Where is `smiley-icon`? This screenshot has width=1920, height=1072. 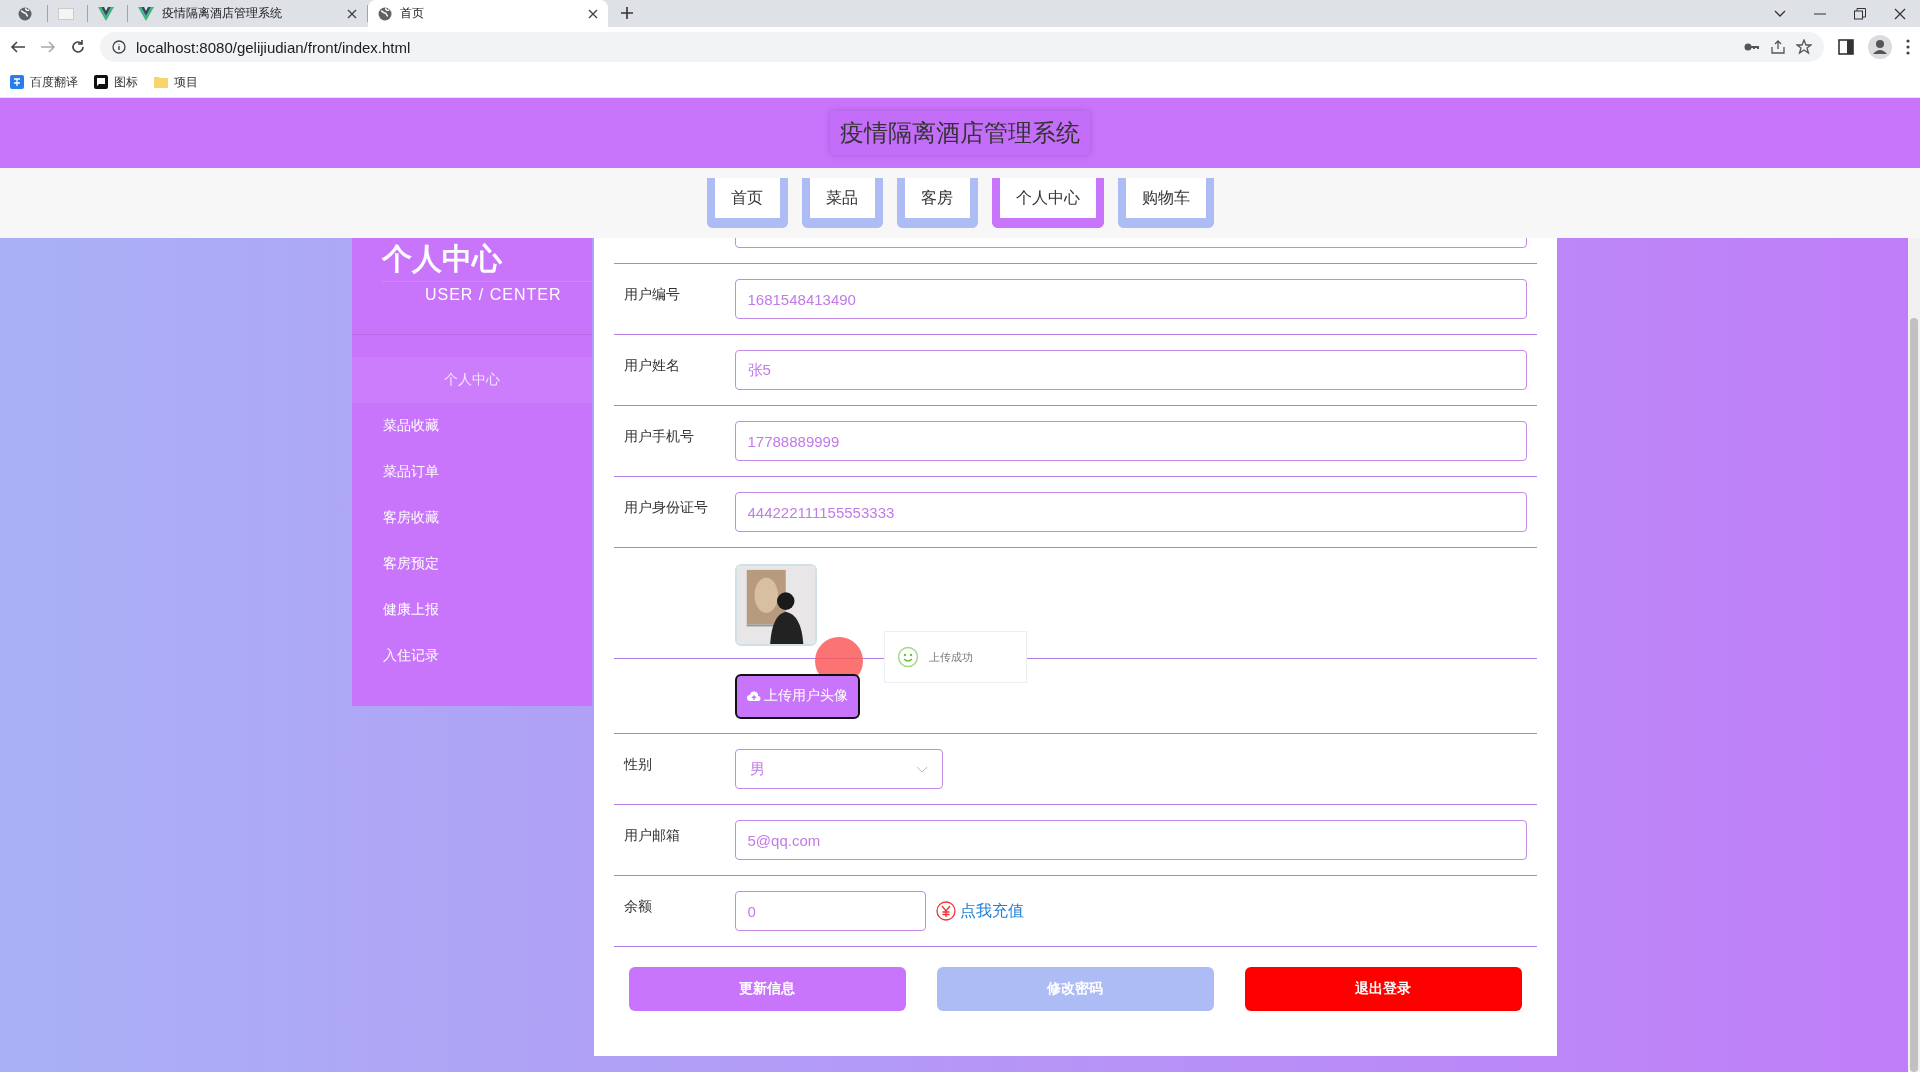 smiley-icon is located at coordinates (907, 657).